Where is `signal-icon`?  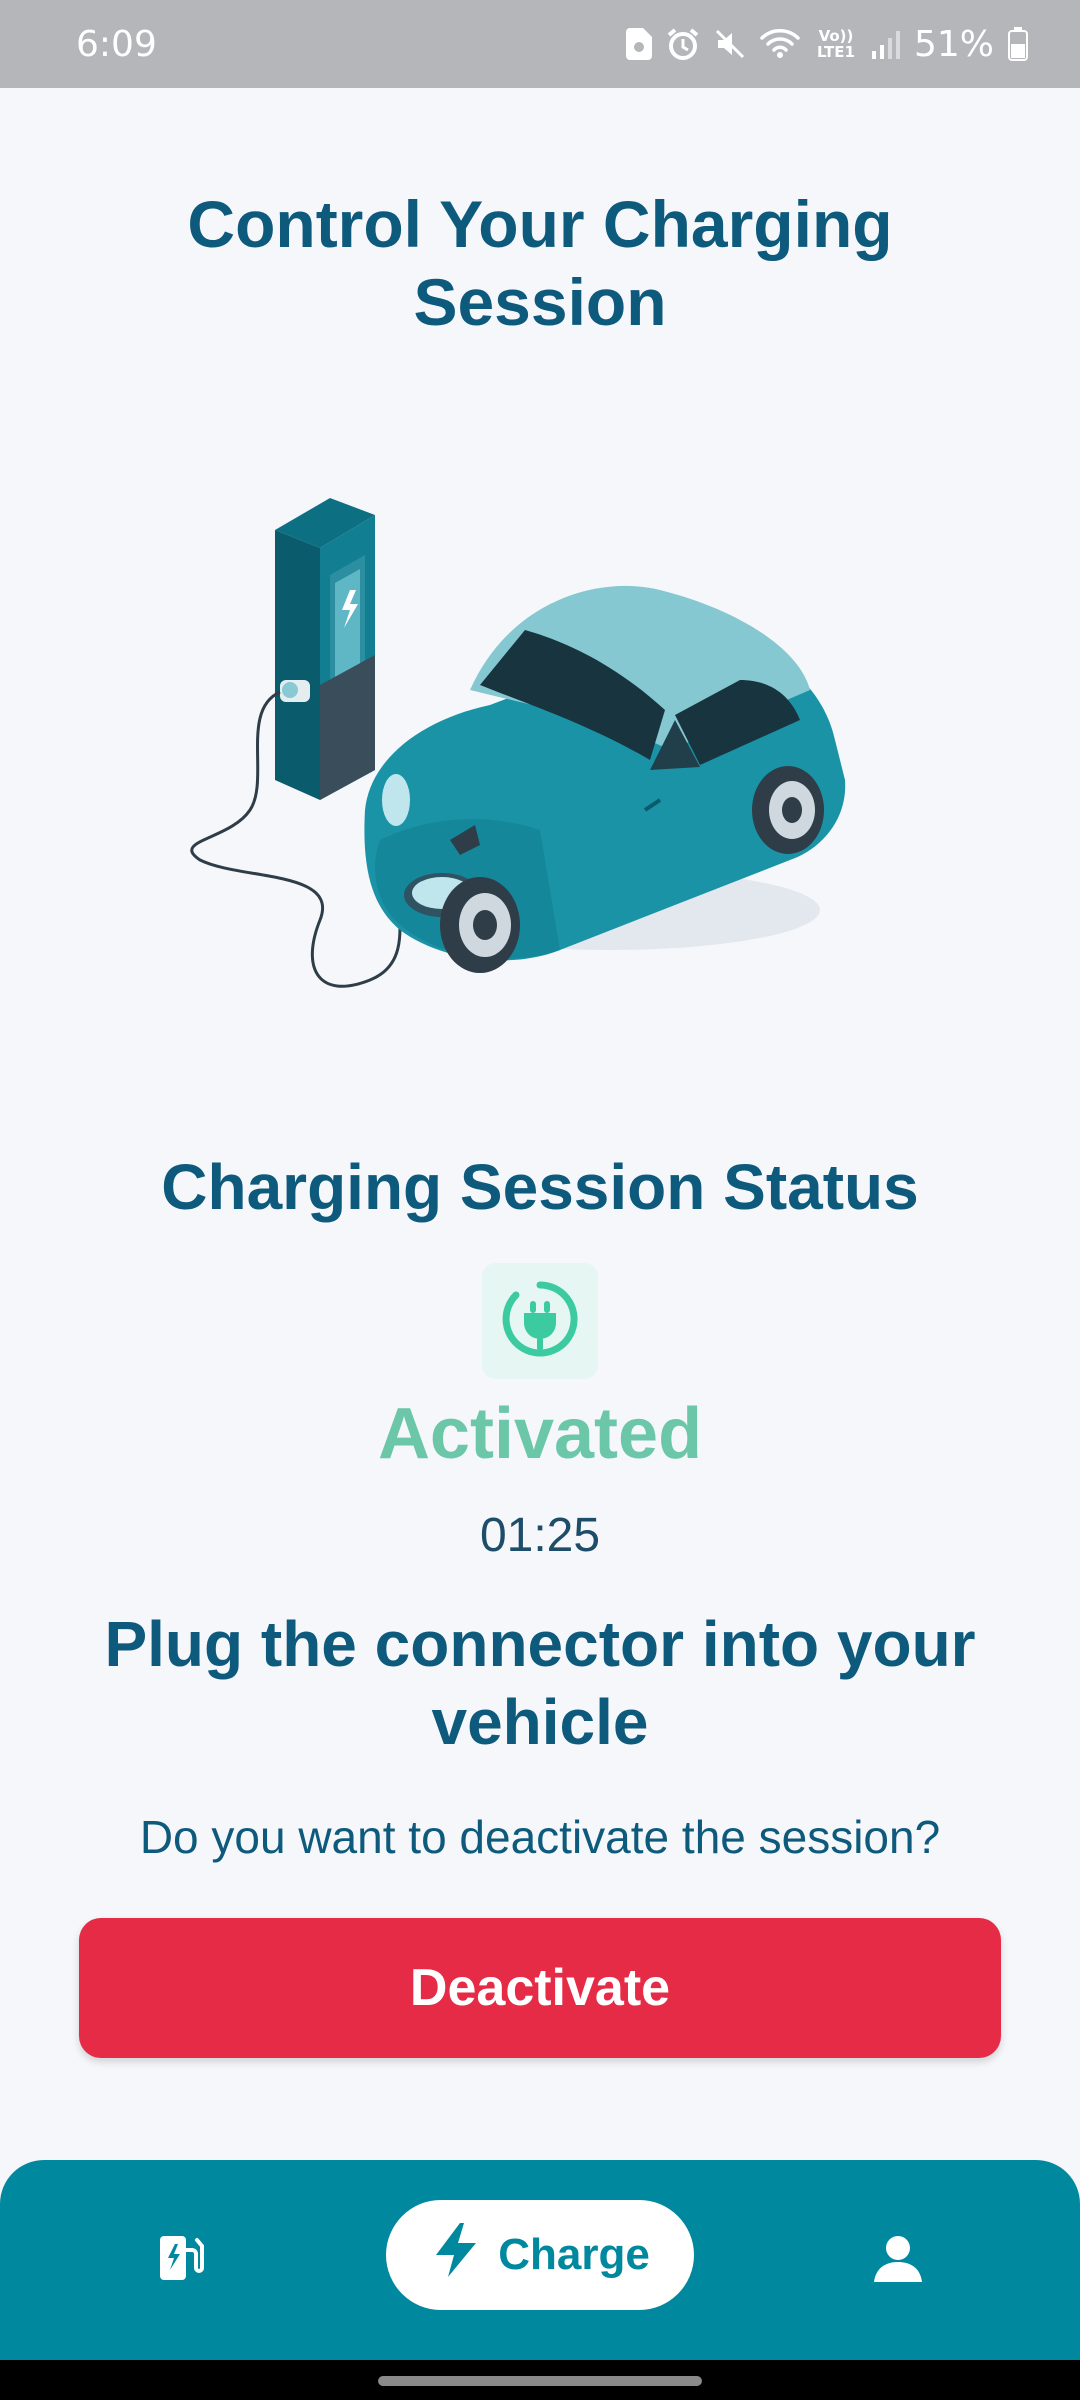 signal-icon is located at coordinates (885, 44).